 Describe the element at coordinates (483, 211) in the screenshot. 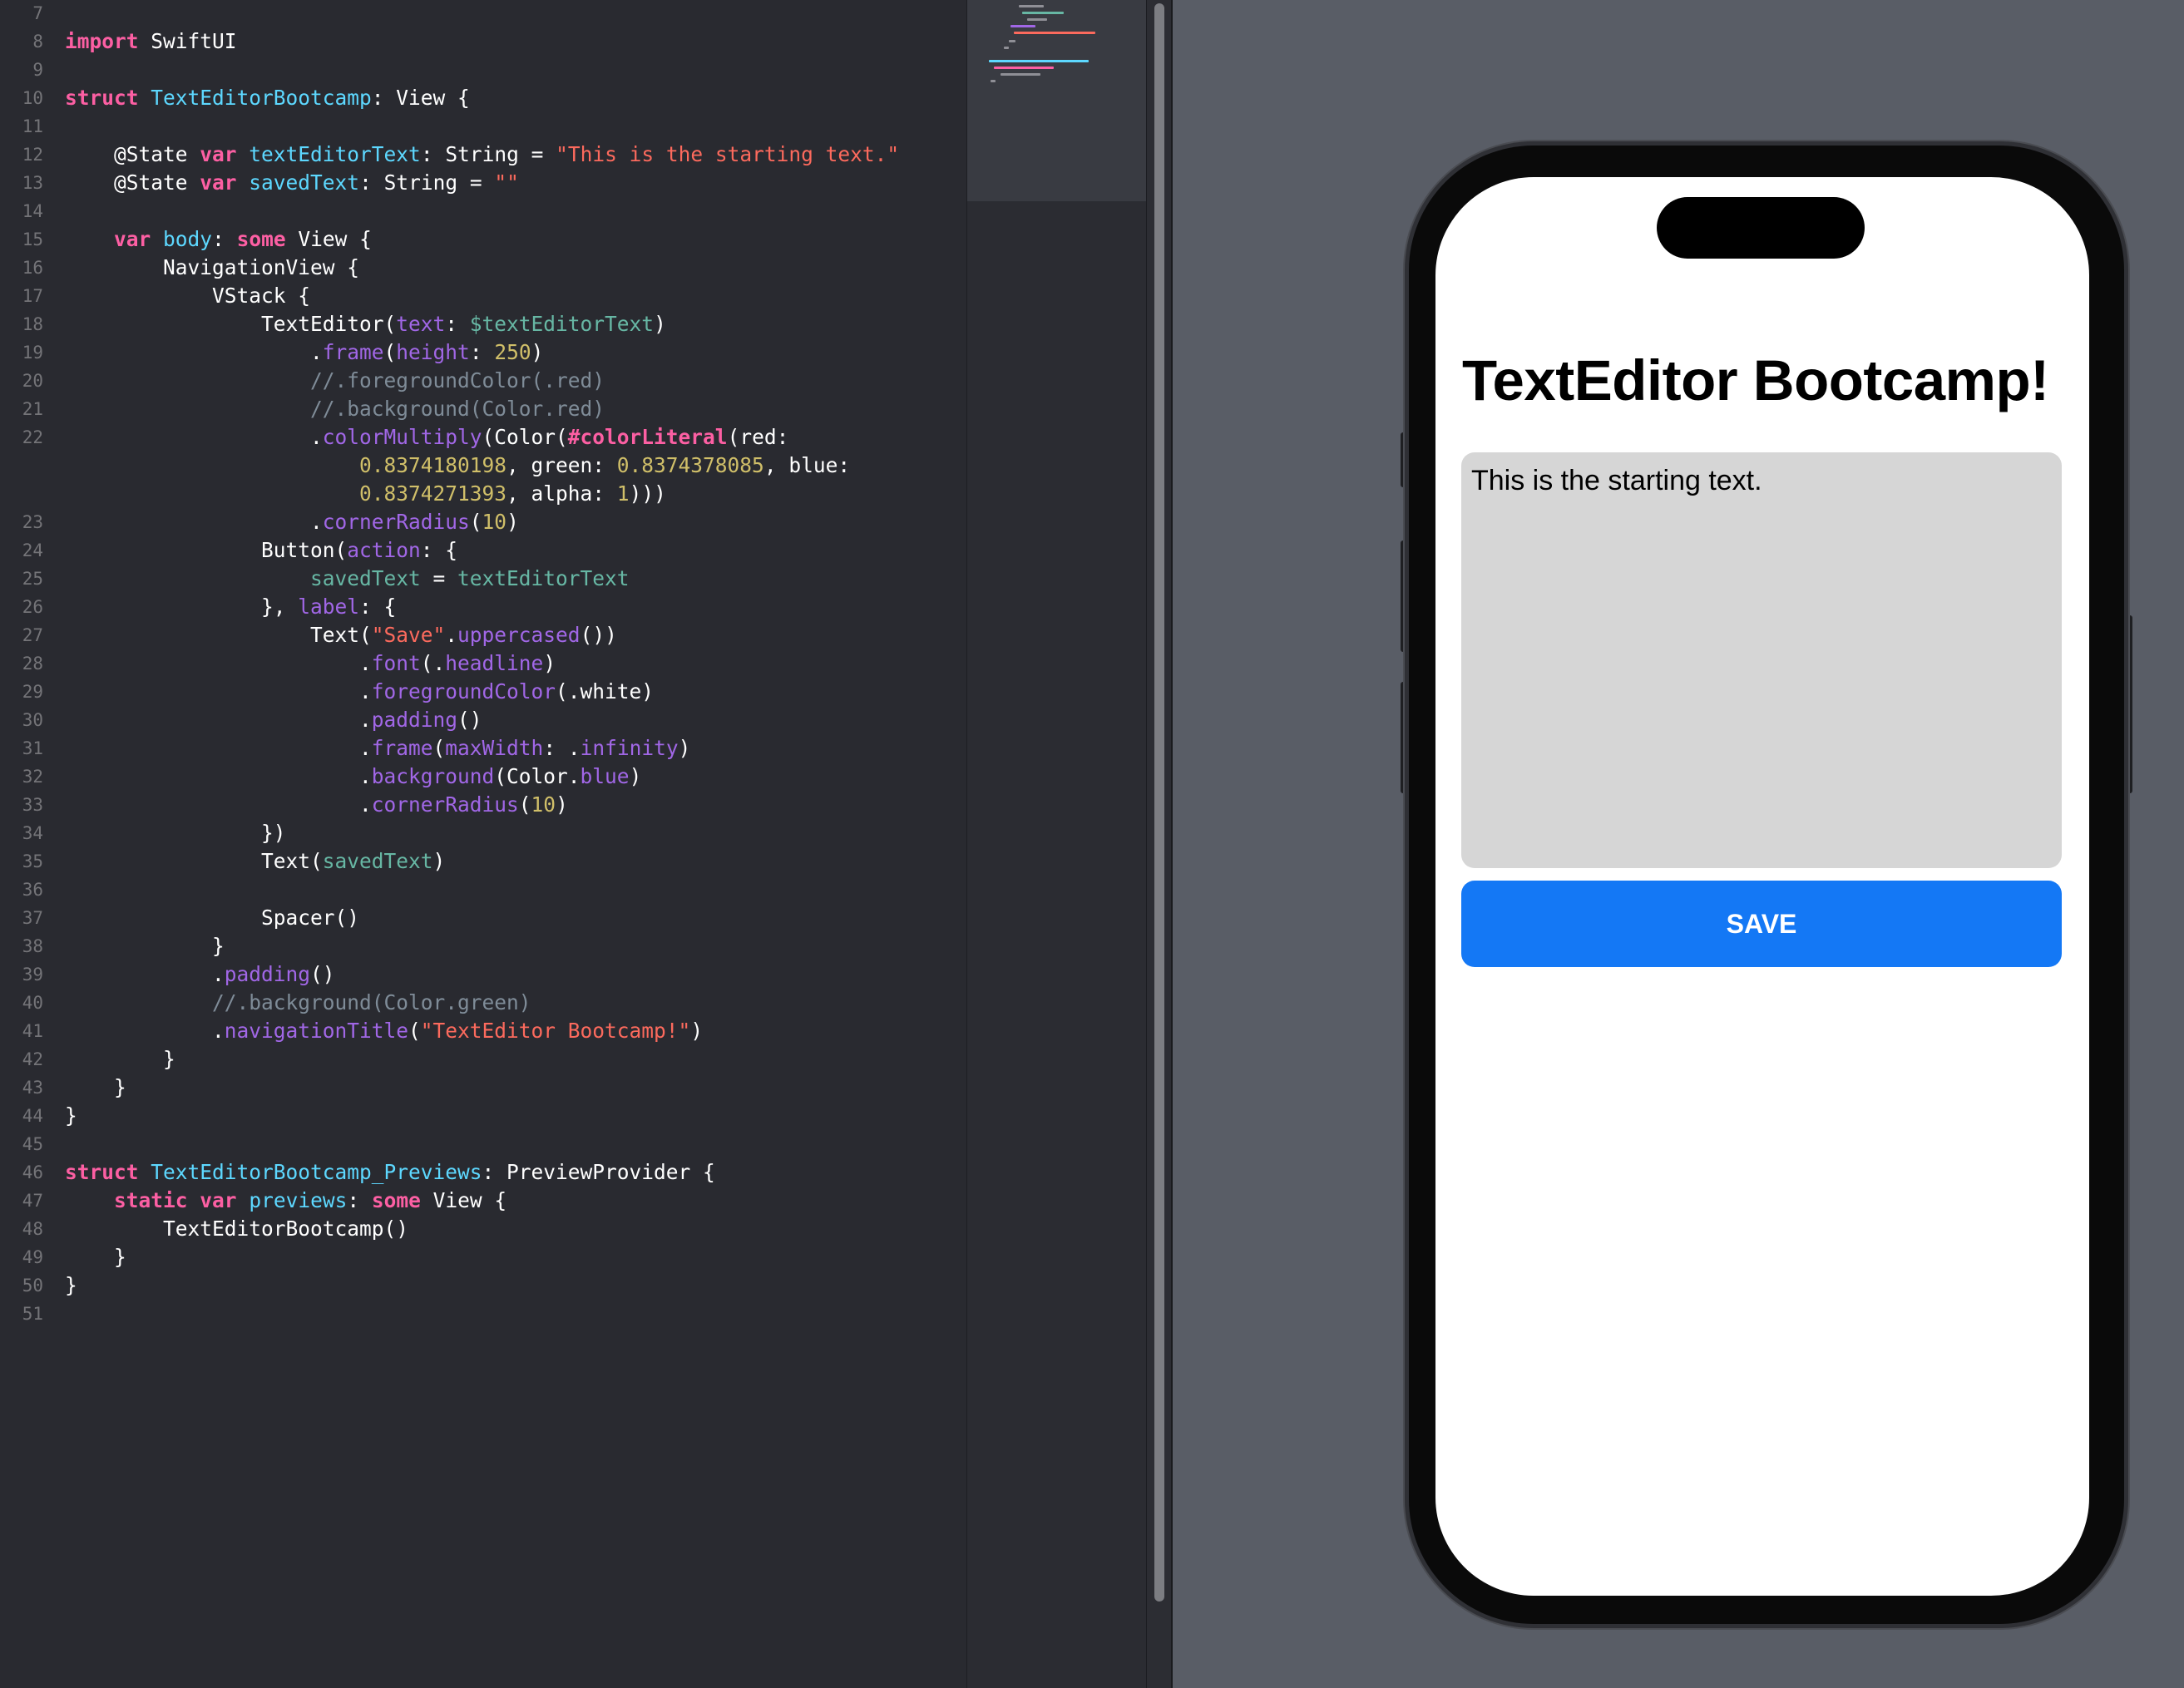

I see `code-line: 14` at that location.